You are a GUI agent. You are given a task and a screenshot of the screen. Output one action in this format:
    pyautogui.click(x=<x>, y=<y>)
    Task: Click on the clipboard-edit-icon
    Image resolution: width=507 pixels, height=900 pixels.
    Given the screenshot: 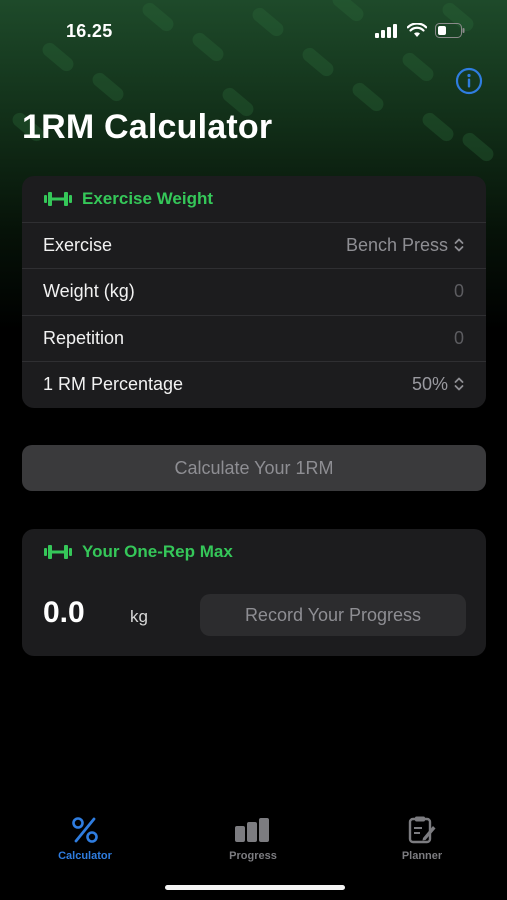 What is the action you would take?
    pyautogui.click(x=422, y=830)
    